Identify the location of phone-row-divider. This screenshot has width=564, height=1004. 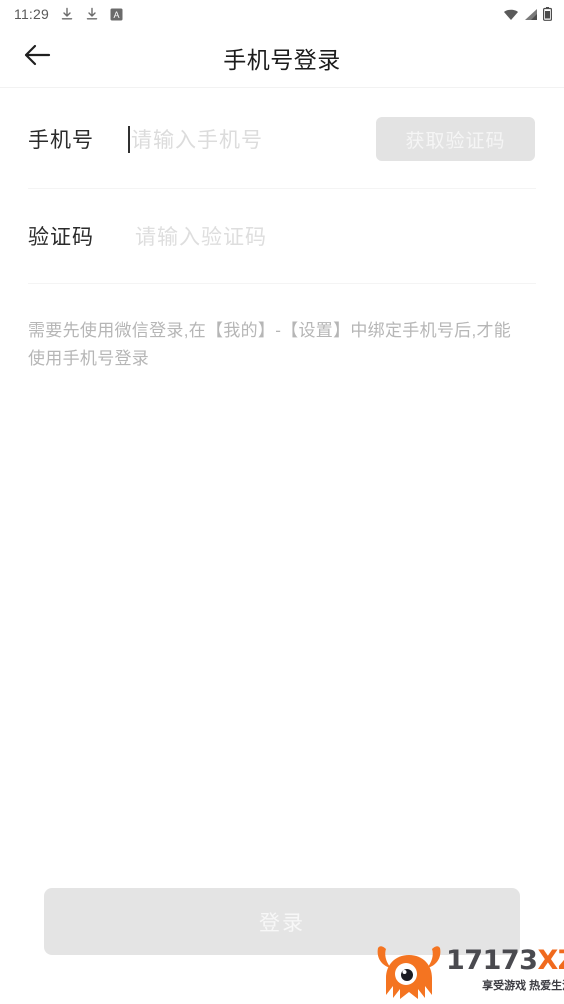
(282, 188).